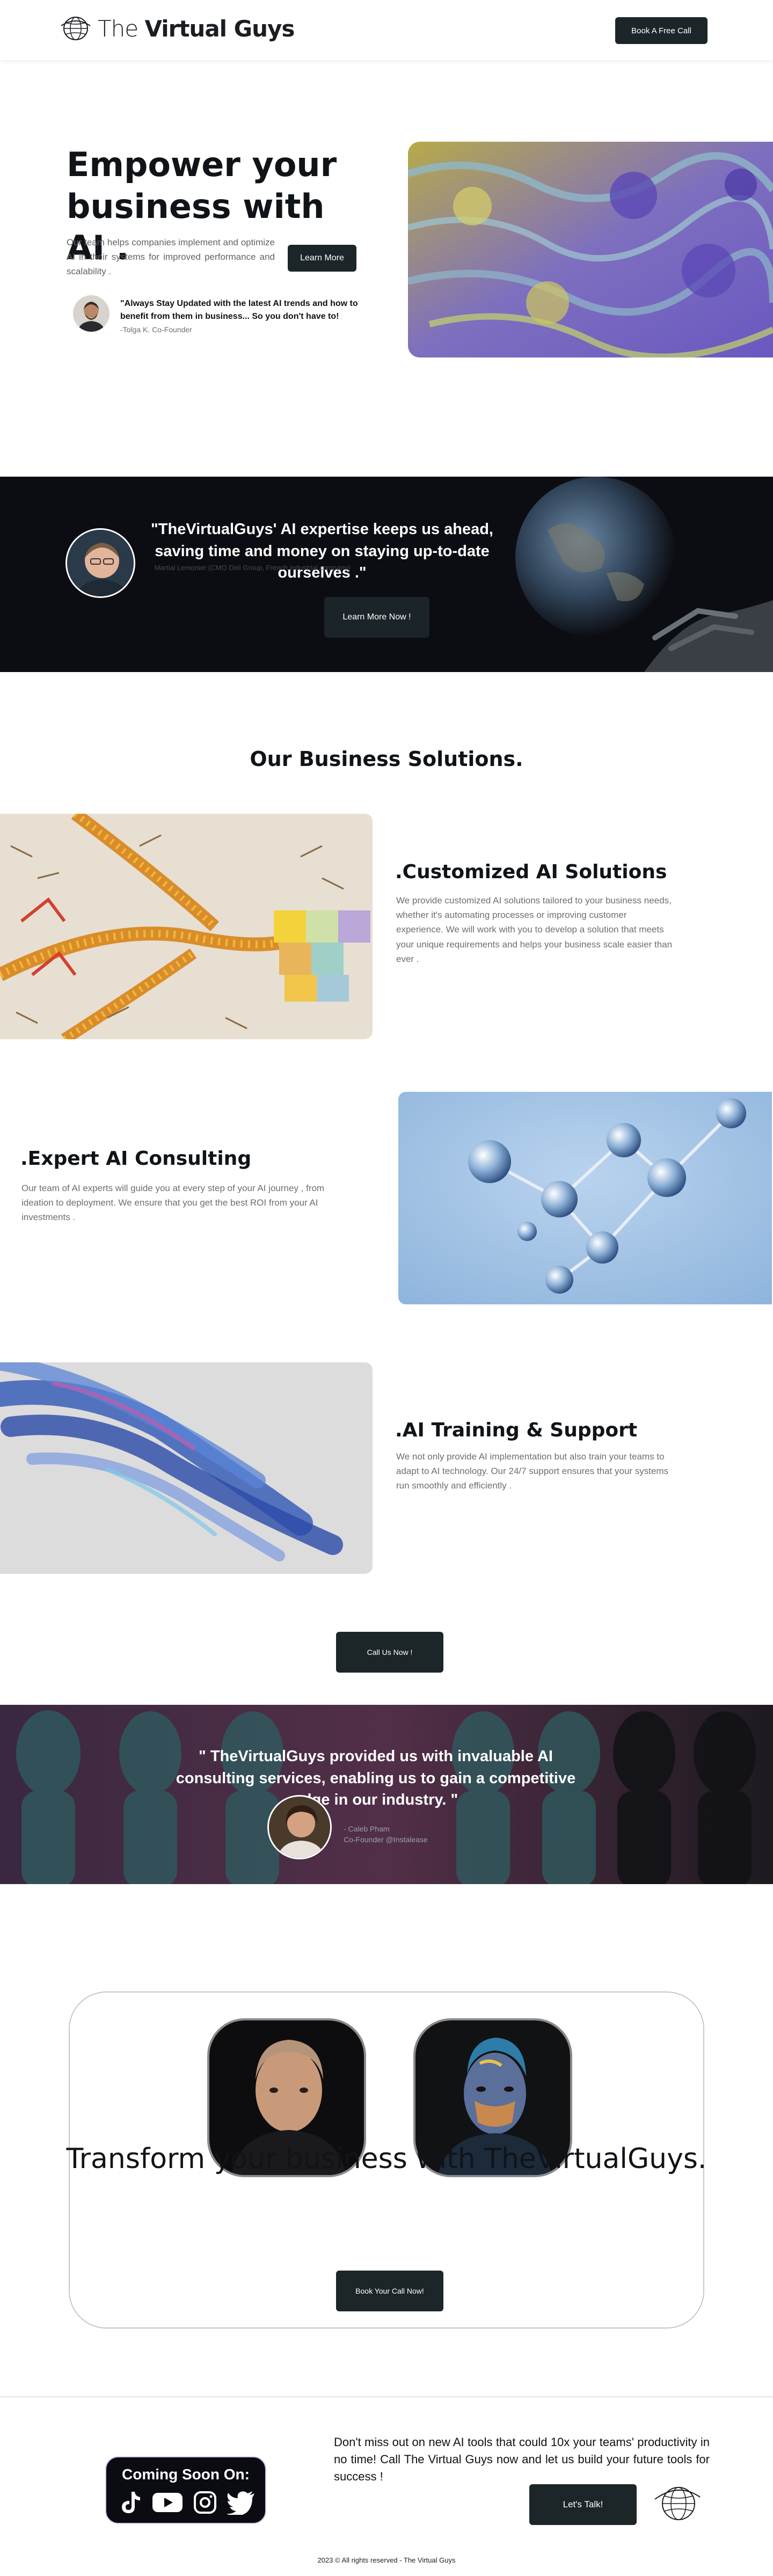  Describe the element at coordinates (367, 1829) in the screenshot. I see `testimonial-2-author-name: - Caleb Pham` at that location.